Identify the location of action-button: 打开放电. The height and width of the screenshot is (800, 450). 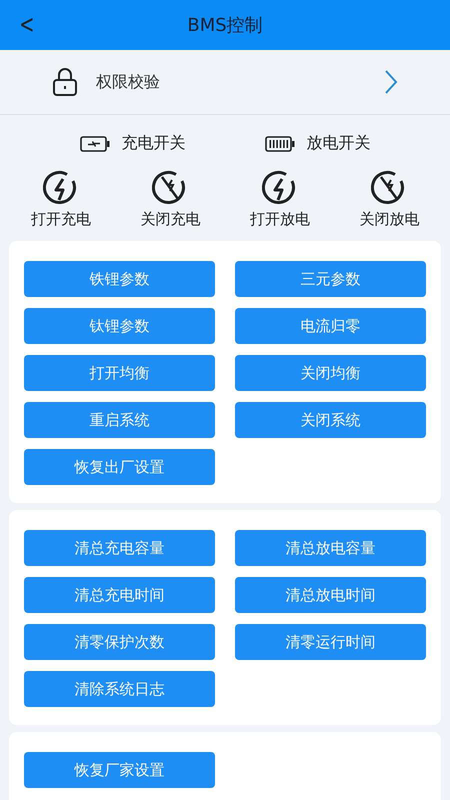
(280, 199).